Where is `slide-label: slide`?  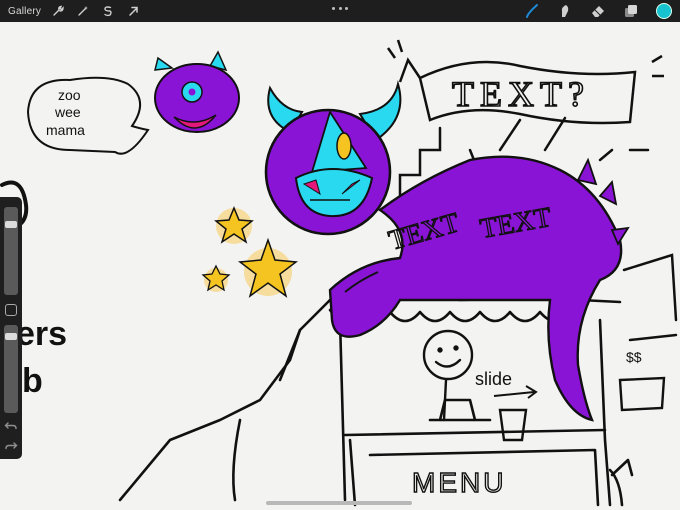 slide-label: slide is located at coordinates (493, 379).